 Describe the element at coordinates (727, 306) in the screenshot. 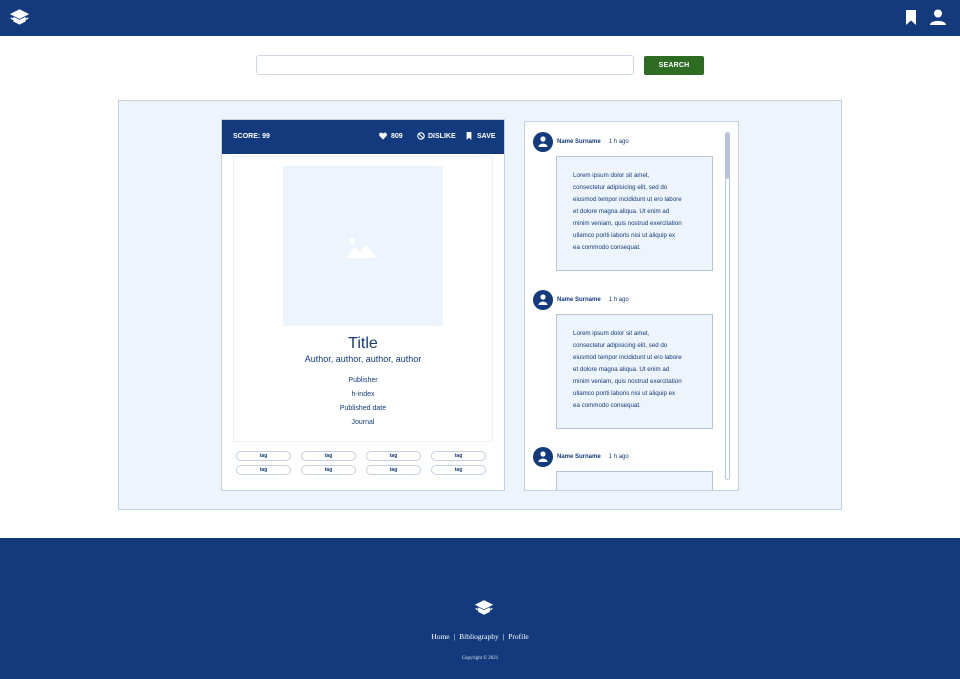

I see `comments-scrollbar` at that location.